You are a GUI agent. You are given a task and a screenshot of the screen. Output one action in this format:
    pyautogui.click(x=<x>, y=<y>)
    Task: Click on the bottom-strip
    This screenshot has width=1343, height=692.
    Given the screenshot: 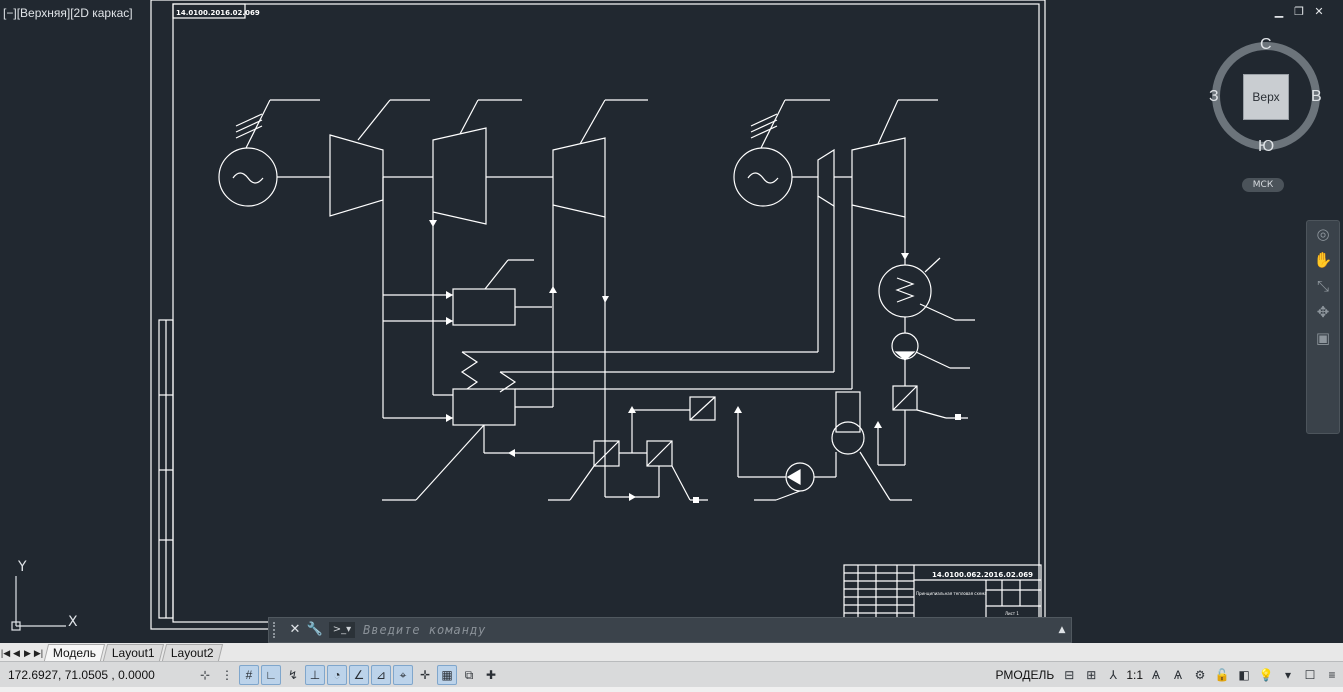 What is the action you would take?
    pyautogui.click(x=671, y=689)
    